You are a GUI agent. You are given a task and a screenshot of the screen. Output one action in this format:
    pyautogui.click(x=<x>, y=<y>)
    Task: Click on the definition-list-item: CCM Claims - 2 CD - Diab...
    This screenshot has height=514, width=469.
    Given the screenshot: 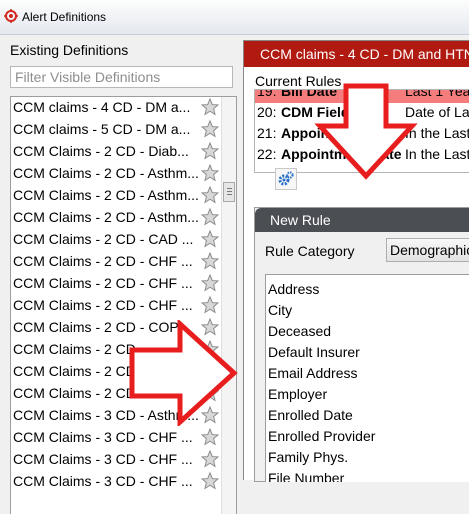 What is the action you would take?
    pyautogui.click(x=115, y=152)
    